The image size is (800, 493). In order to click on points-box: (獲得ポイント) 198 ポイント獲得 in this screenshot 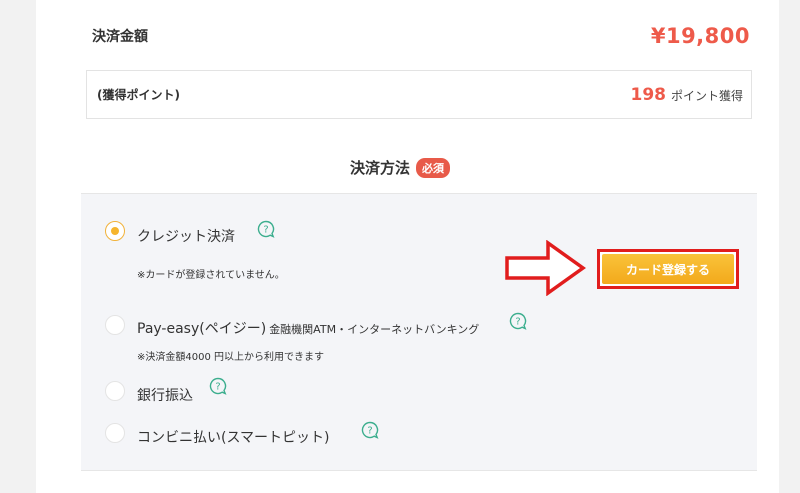, I will do `click(419, 94)`.